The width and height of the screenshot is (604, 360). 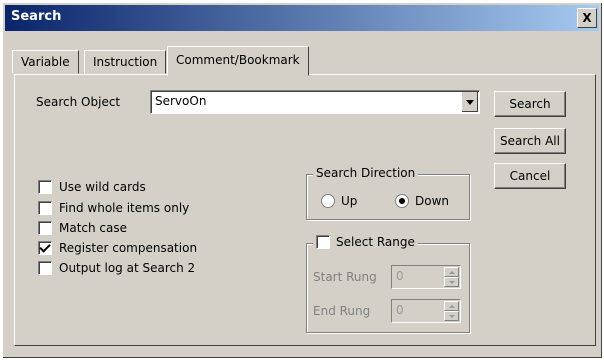 What do you see at coordinates (388, 284) in the screenshot?
I see `select-range-group: Select Range Start Rung 0 End Rung 0` at bounding box center [388, 284].